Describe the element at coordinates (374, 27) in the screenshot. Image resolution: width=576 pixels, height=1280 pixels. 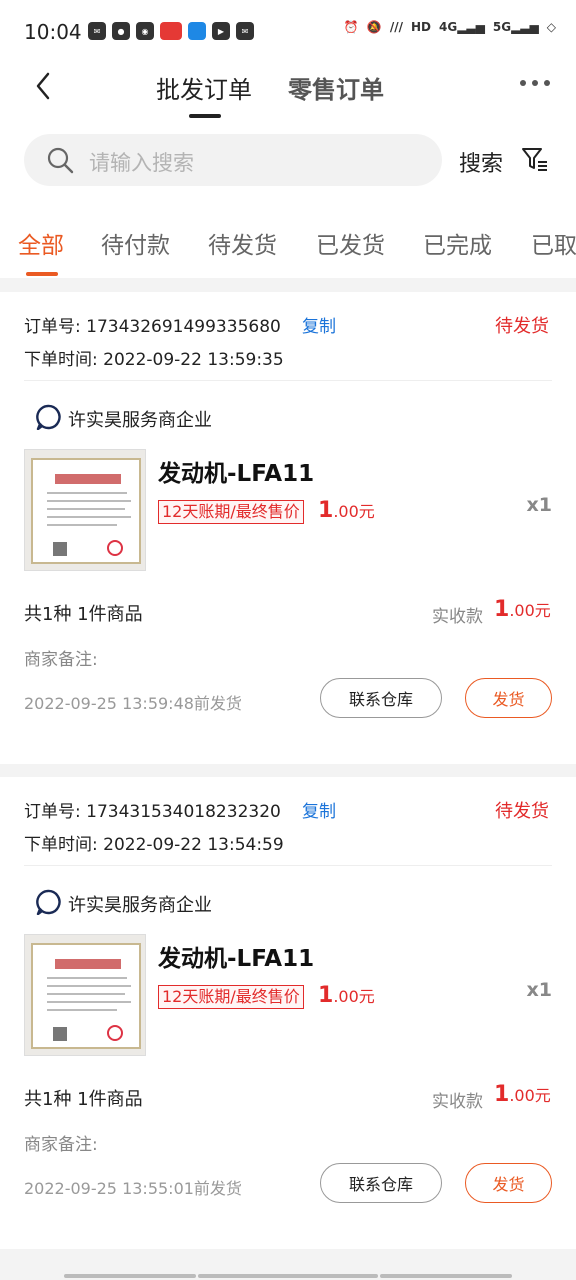
I see `mute-icon: 🔕` at that location.